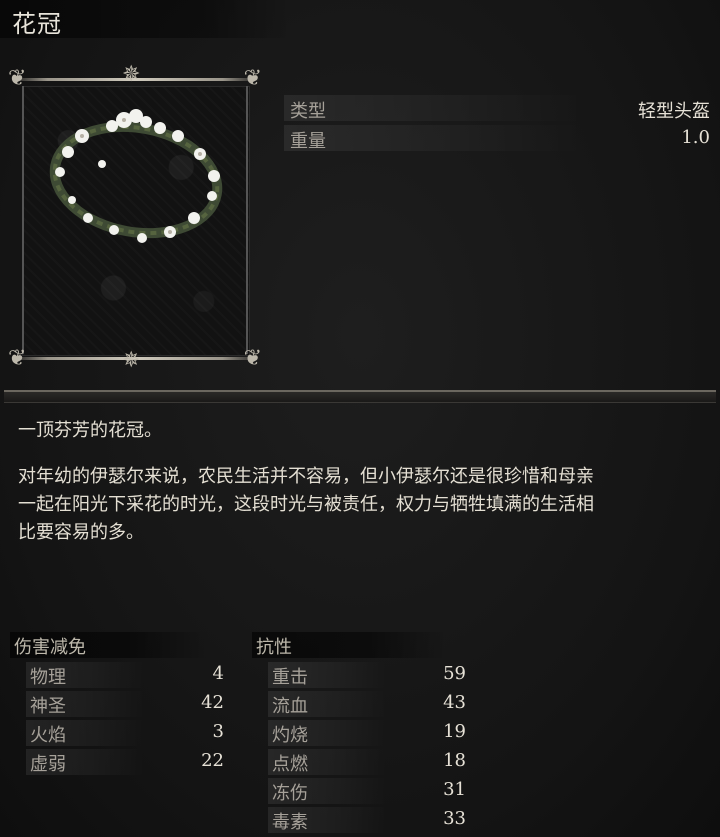  What do you see at coordinates (308, 111) in the screenshot?
I see `info-label: 类型` at bounding box center [308, 111].